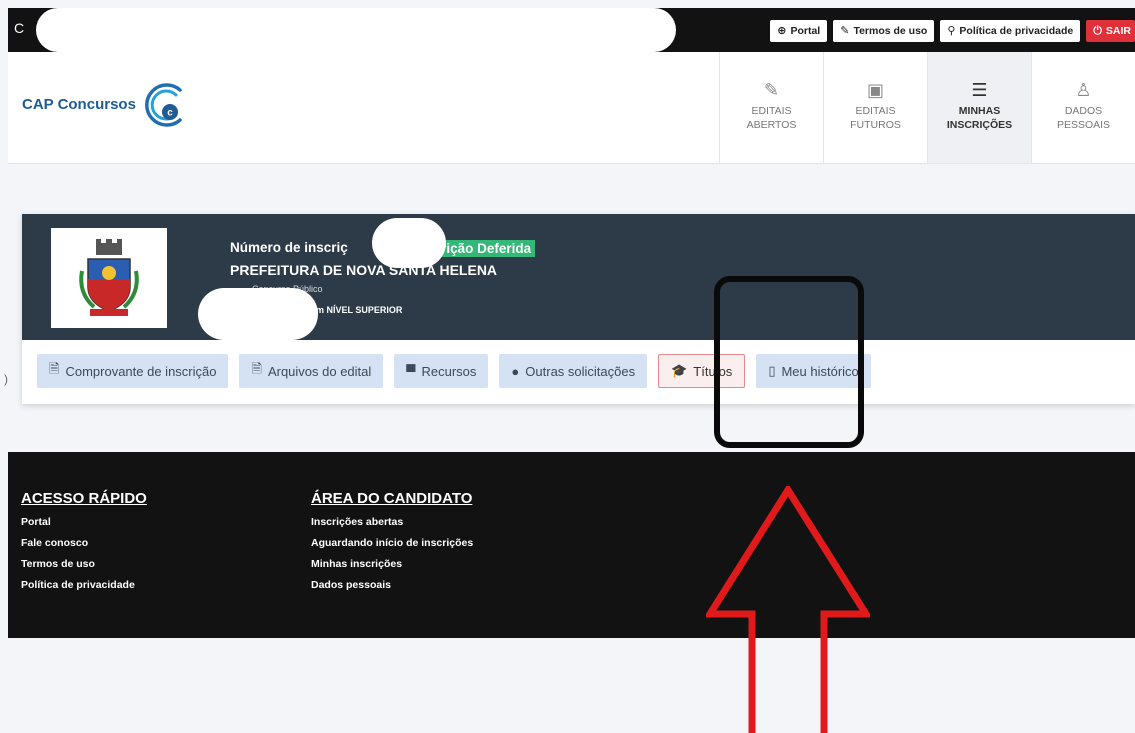 The image size is (1135, 733). What do you see at coordinates (84, 498) in the screenshot?
I see `footer-heading: ACESSO RÁPIDO` at bounding box center [84, 498].